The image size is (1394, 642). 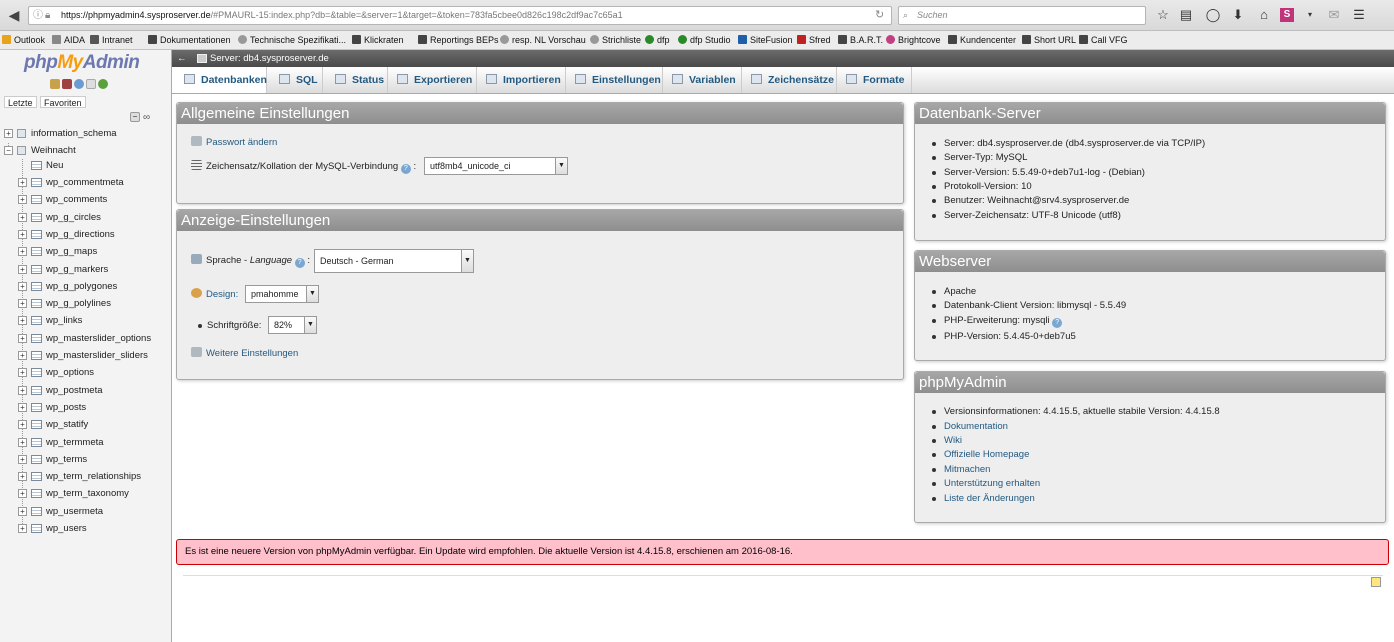 What do you see at coordinates (269, 58) in the screenshot?
I see `server-breadcrumb: Server: db4.sysproserver.de` at bounding box center [269, 58].